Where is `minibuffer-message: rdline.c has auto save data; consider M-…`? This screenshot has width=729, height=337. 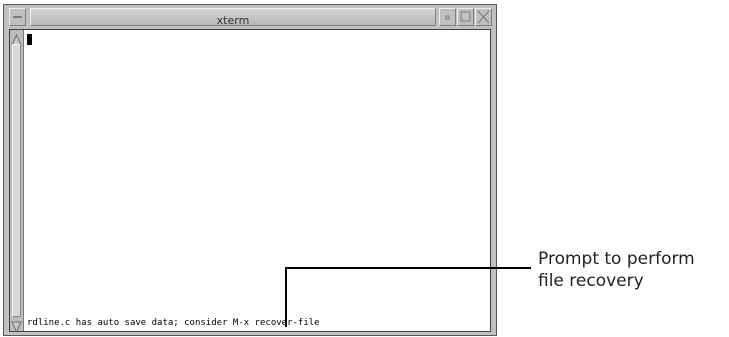 minibuffer-message: rdline.c has auto save data; consider M-… is located at coordinates (173, 323).